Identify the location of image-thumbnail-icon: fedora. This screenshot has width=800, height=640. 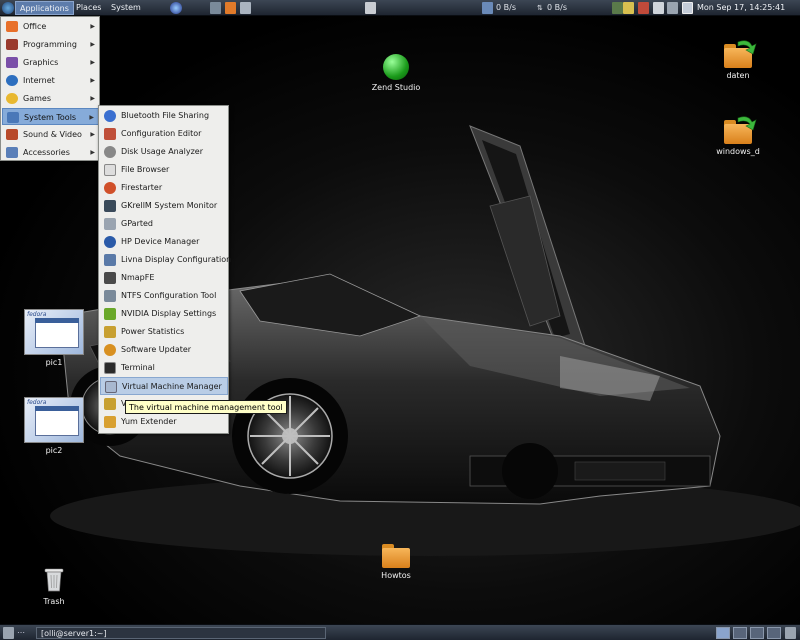
(54, 420).